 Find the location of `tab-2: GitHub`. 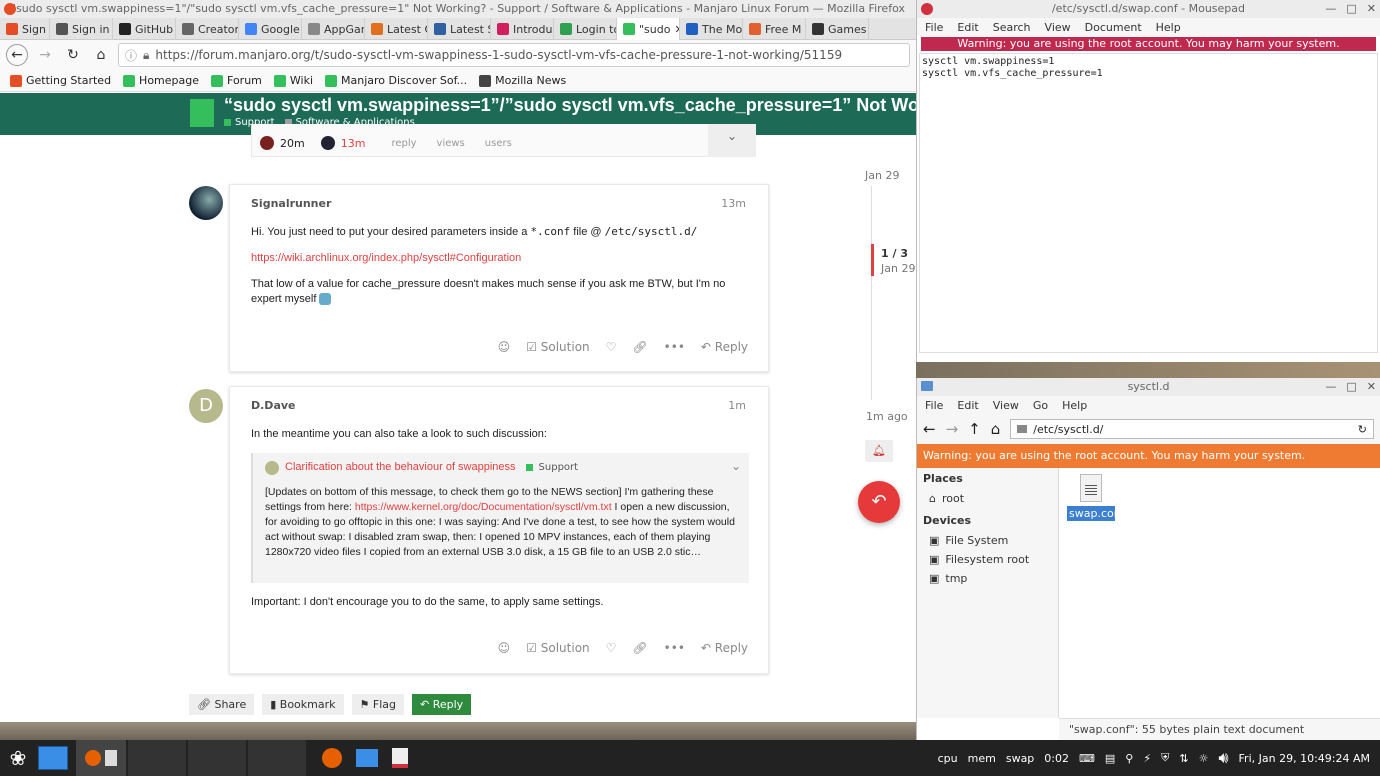

tab-2: GitHub is located at coordinates (144, 29).